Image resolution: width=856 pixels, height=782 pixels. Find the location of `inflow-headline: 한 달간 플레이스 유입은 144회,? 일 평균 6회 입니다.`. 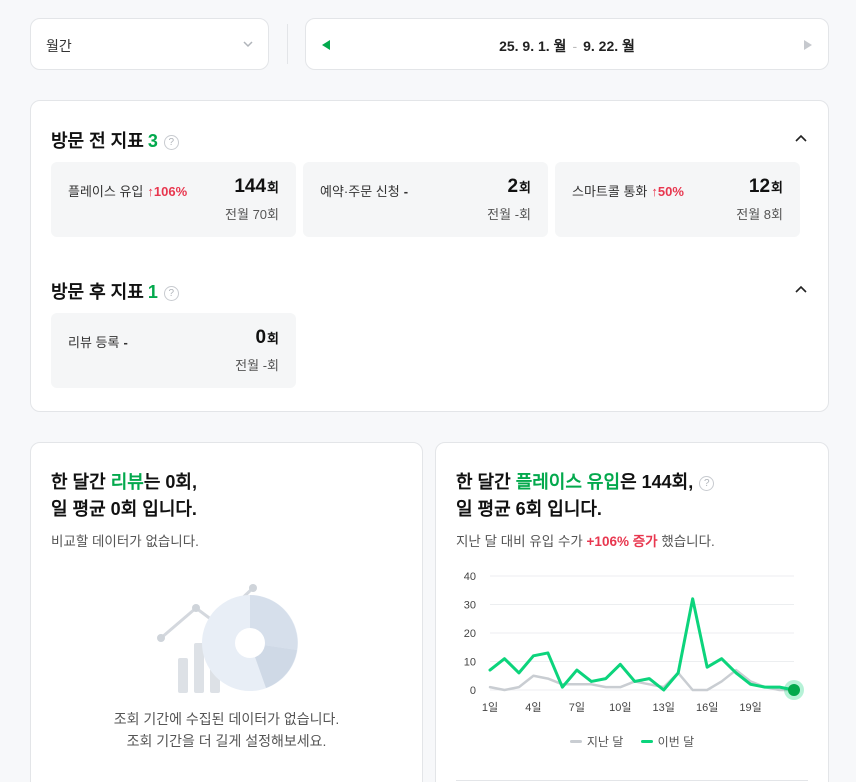

inflow-headline: 한 달간 플레이스 유입은 144회,? 일 평균 6회 입니다. is located at coordinates (585, 496).